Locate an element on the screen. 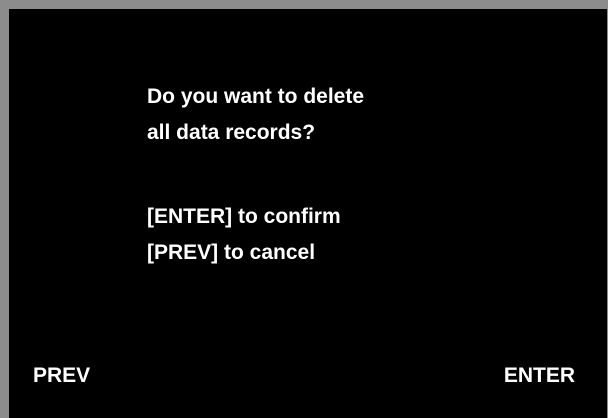  enter-softkey: ENTER is located at coordinates (539, 376).